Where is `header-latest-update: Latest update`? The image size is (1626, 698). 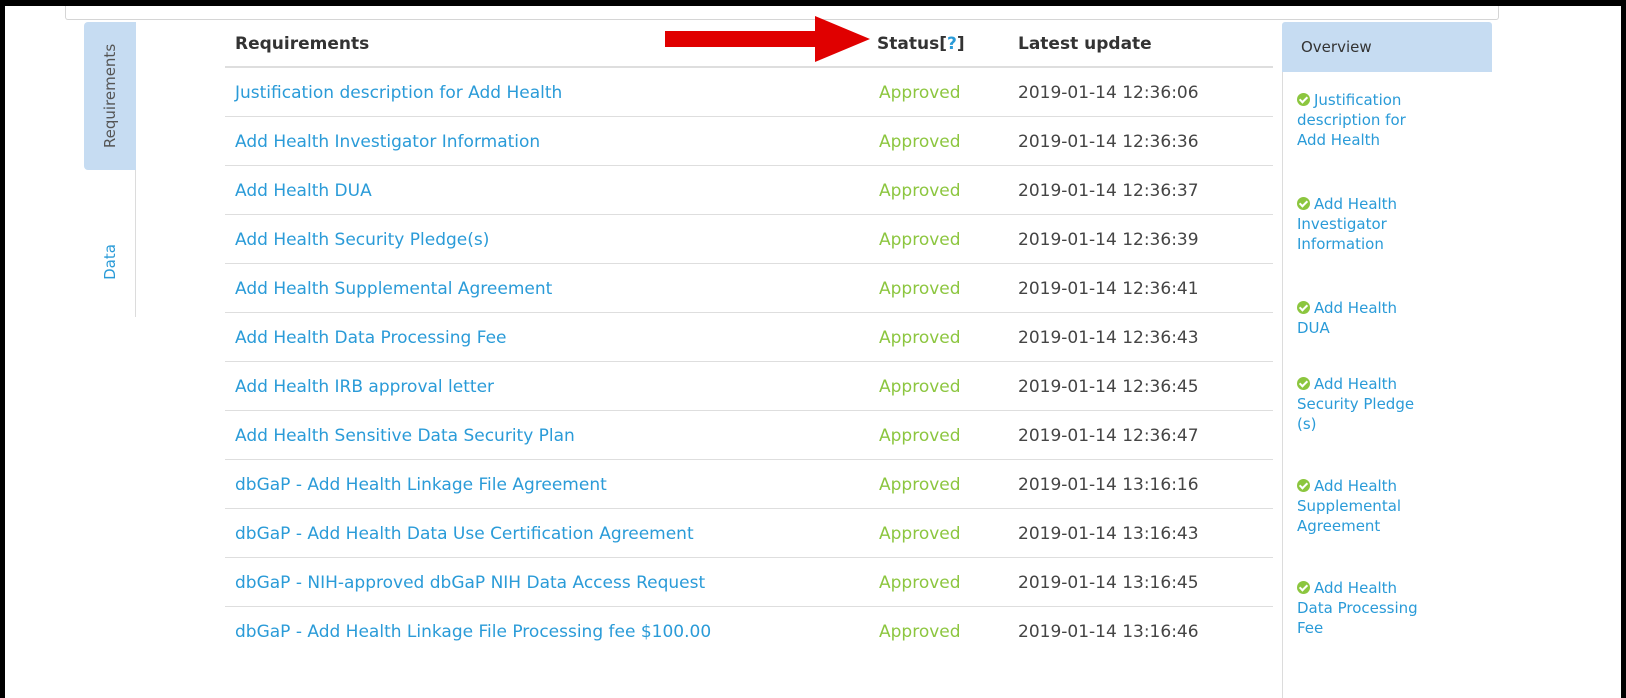
header-latest-update: Latest update is located at coordinates (1085, 44).